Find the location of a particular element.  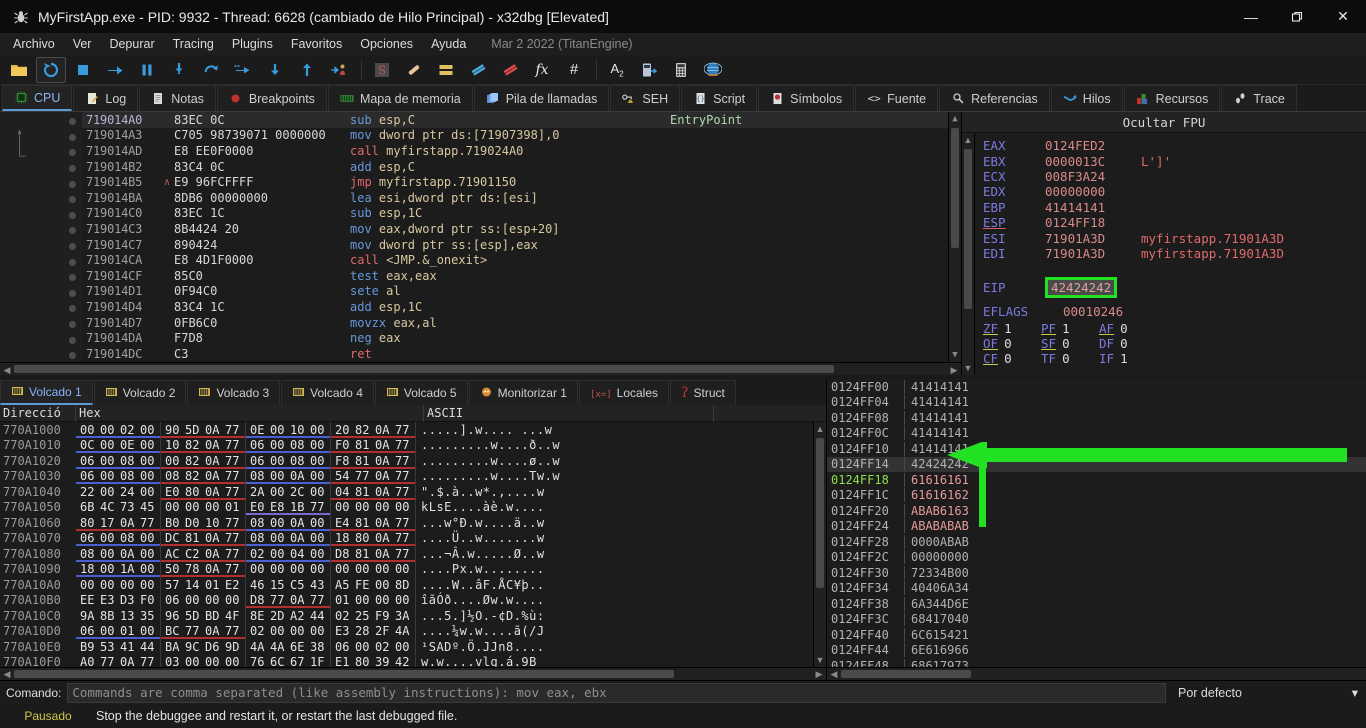

menu-ver: Ver is located at coordinates (82, 44).